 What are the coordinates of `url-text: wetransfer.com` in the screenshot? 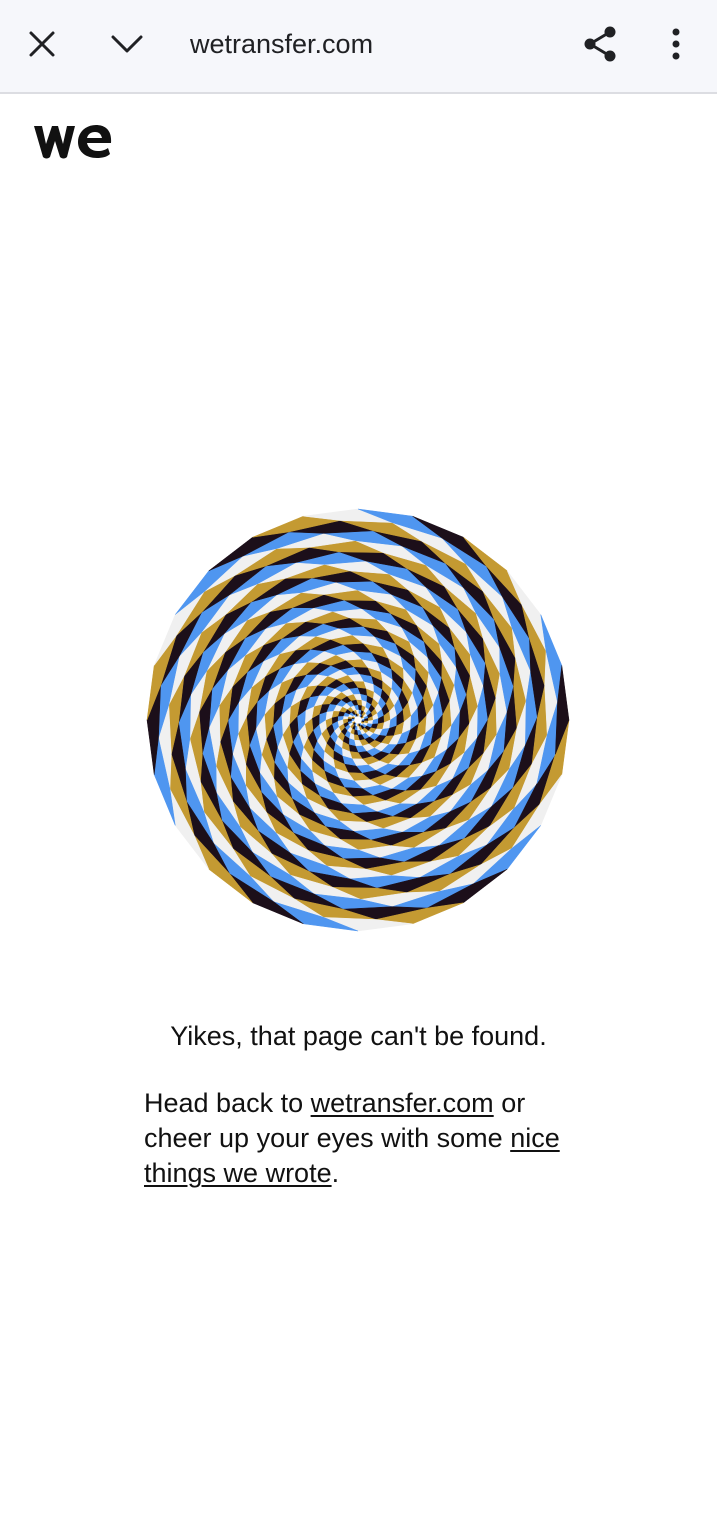 It's located at (281, 44).